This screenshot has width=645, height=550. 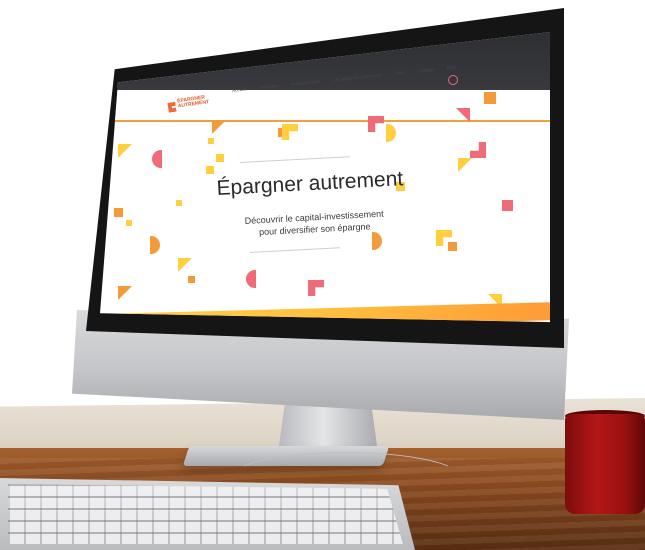 I want to click on brand-name: ÉPARGNER AUTREMENT, so click(x=193, y=102).